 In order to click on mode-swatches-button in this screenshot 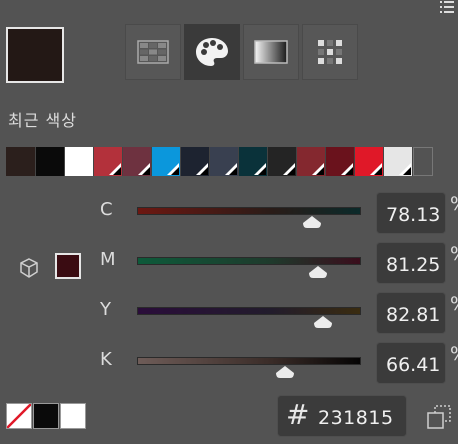, I will do `click(153, 52)`.